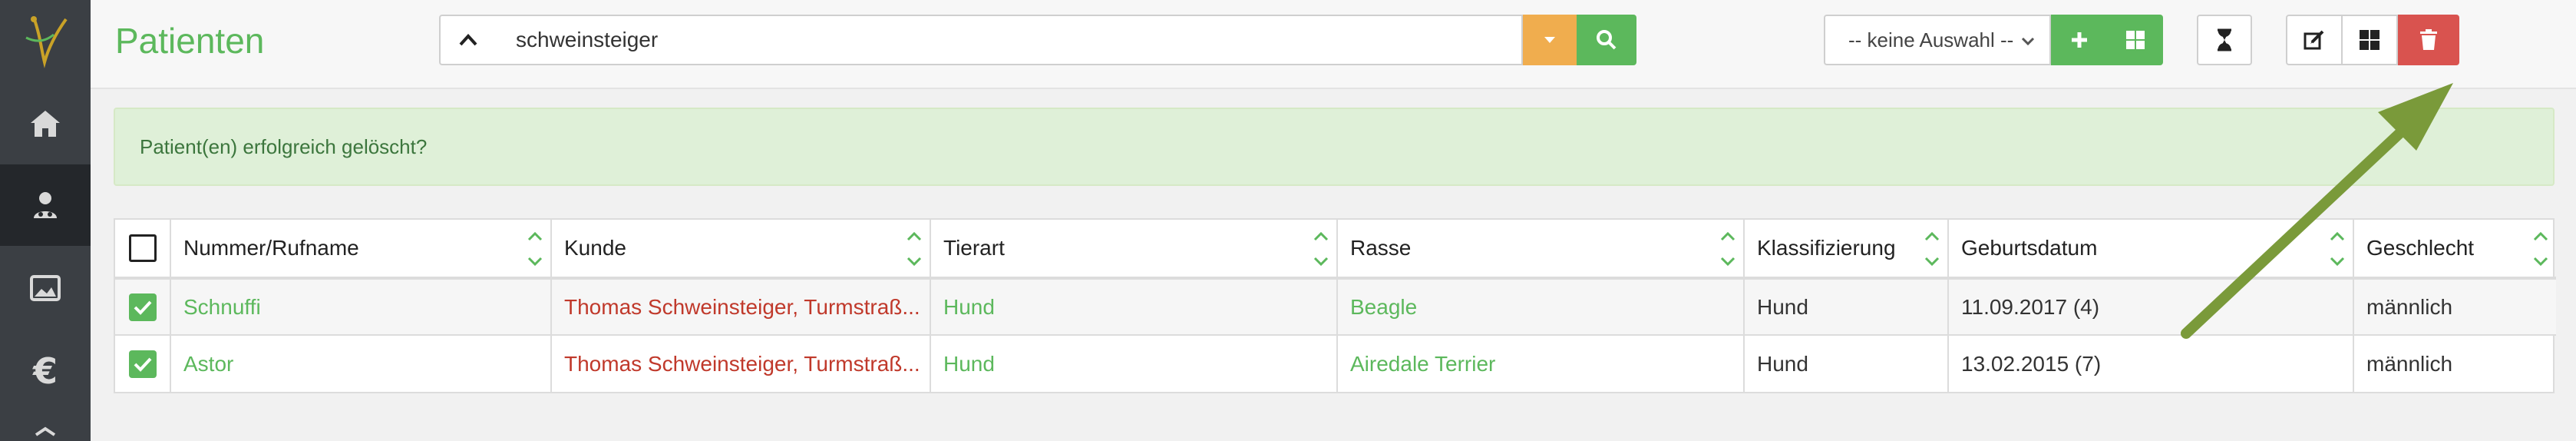 The width and height of the screenshot is (2576, 441). I want to click on patients-icon, so click(45, 205).